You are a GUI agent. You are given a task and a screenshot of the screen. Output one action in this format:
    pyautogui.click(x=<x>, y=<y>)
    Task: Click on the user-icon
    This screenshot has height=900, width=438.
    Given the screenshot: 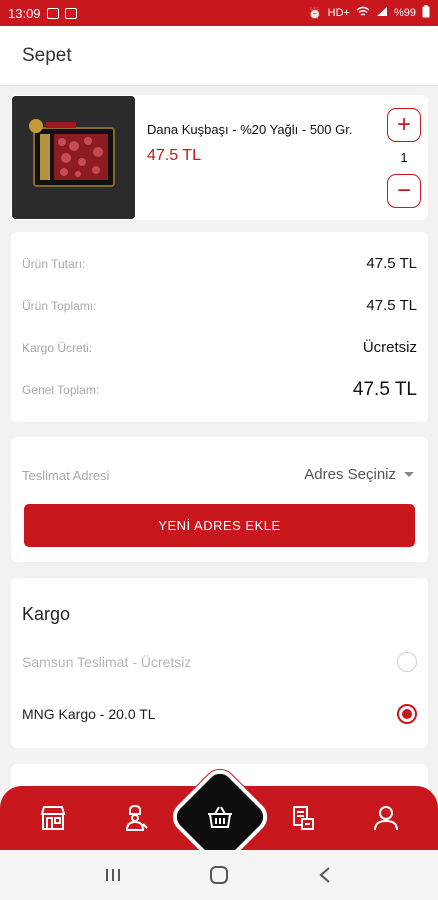 What is the action you would take?
    pyautogui.click(x=386, y=818)
    